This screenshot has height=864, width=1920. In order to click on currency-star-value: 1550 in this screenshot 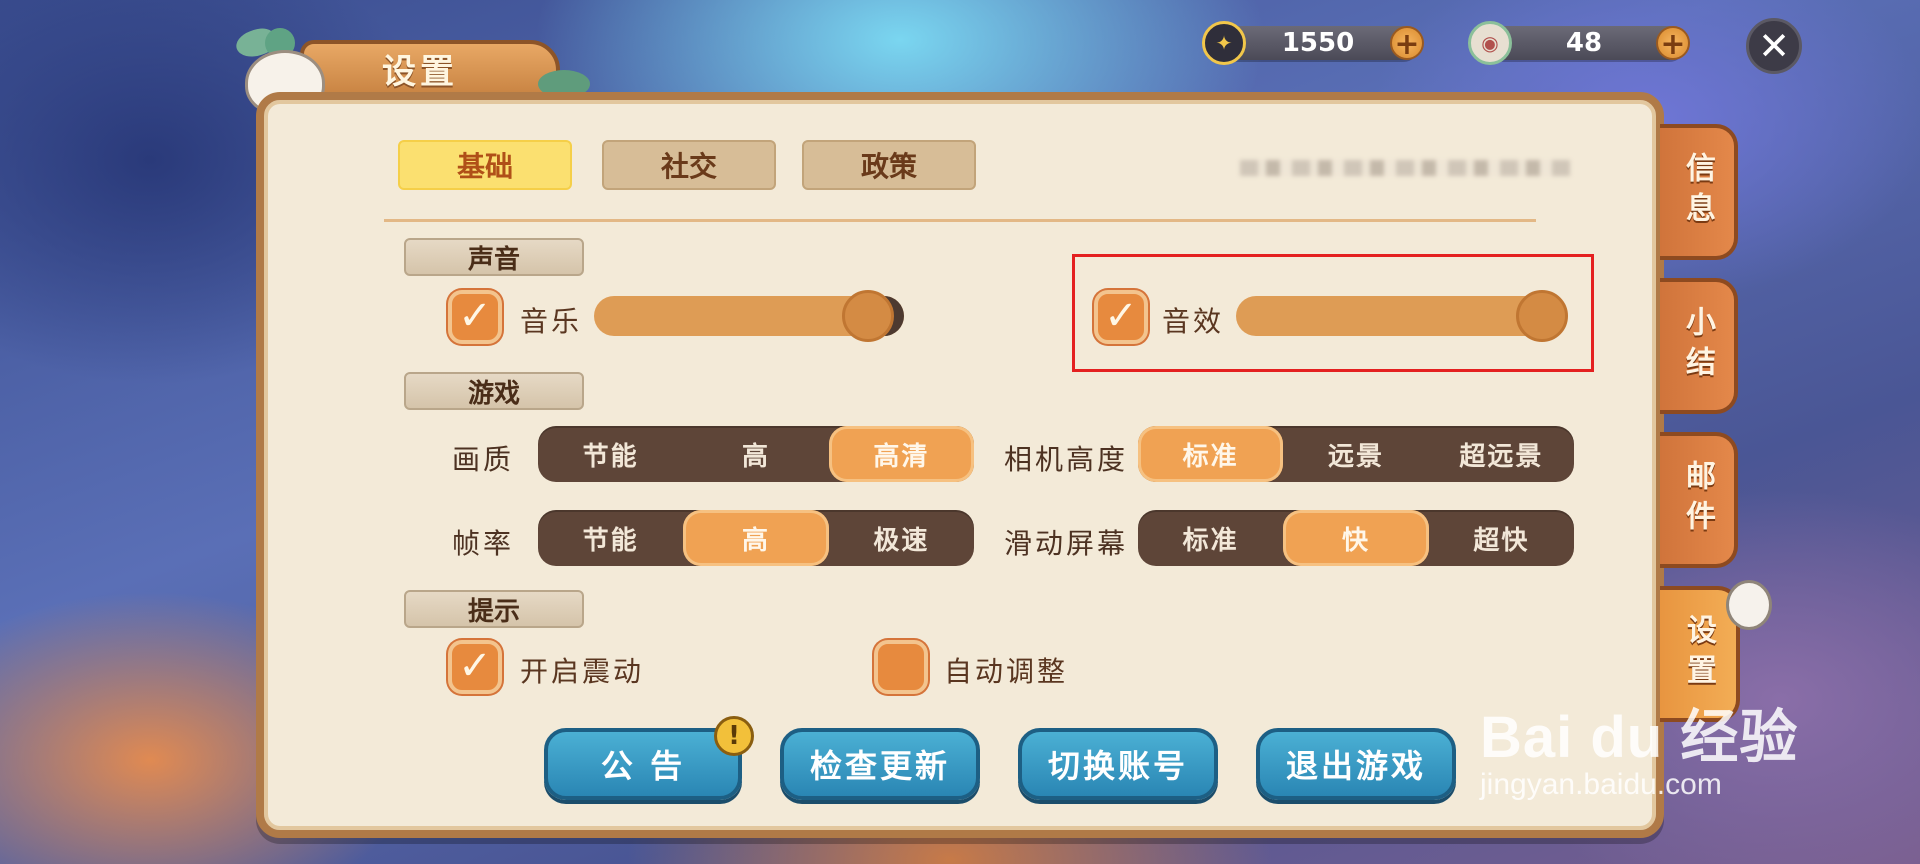, I will do `click(1318, 43)`.